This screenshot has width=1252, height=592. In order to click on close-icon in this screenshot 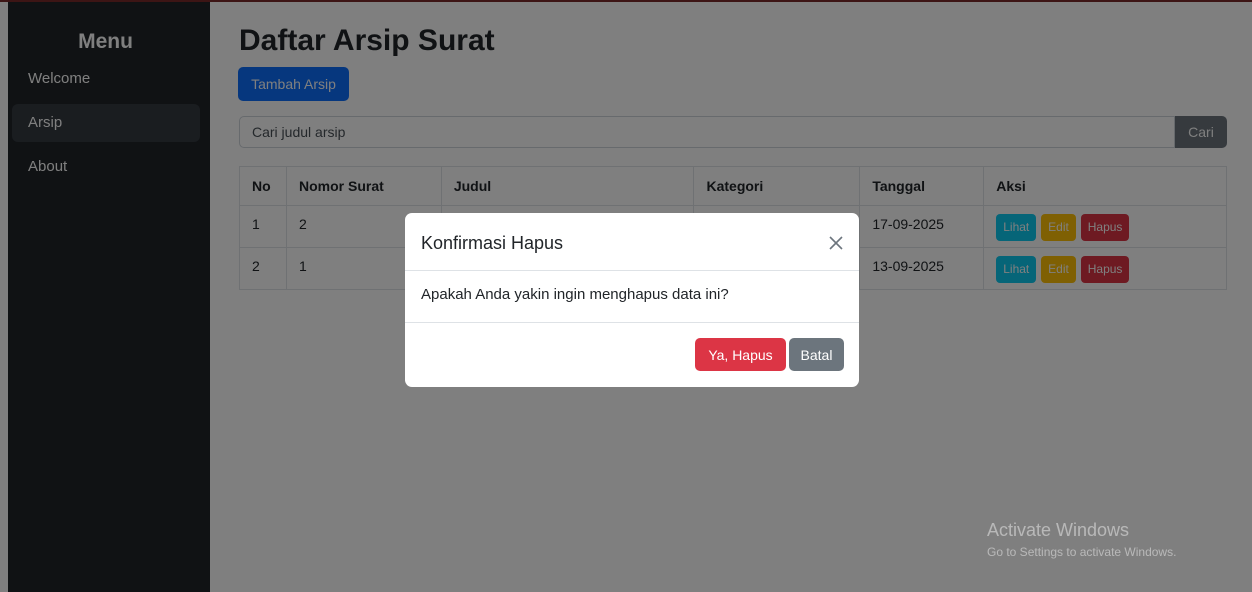, I will do `click(836, 243)`.